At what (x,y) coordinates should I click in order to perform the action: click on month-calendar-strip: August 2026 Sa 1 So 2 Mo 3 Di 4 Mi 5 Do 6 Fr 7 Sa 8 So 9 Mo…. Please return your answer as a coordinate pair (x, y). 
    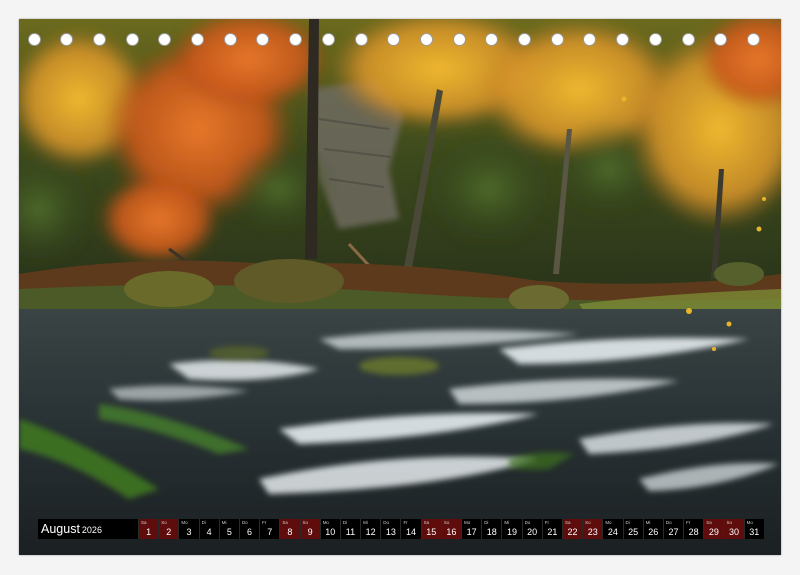
    Looking at the image, I should click on (401, 529).